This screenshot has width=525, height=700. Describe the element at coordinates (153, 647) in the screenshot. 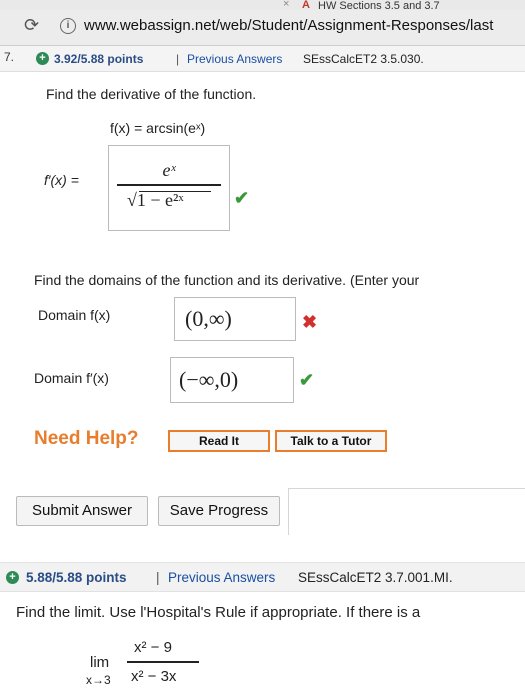

I see `limit-numerator: x² − 9` at that location.